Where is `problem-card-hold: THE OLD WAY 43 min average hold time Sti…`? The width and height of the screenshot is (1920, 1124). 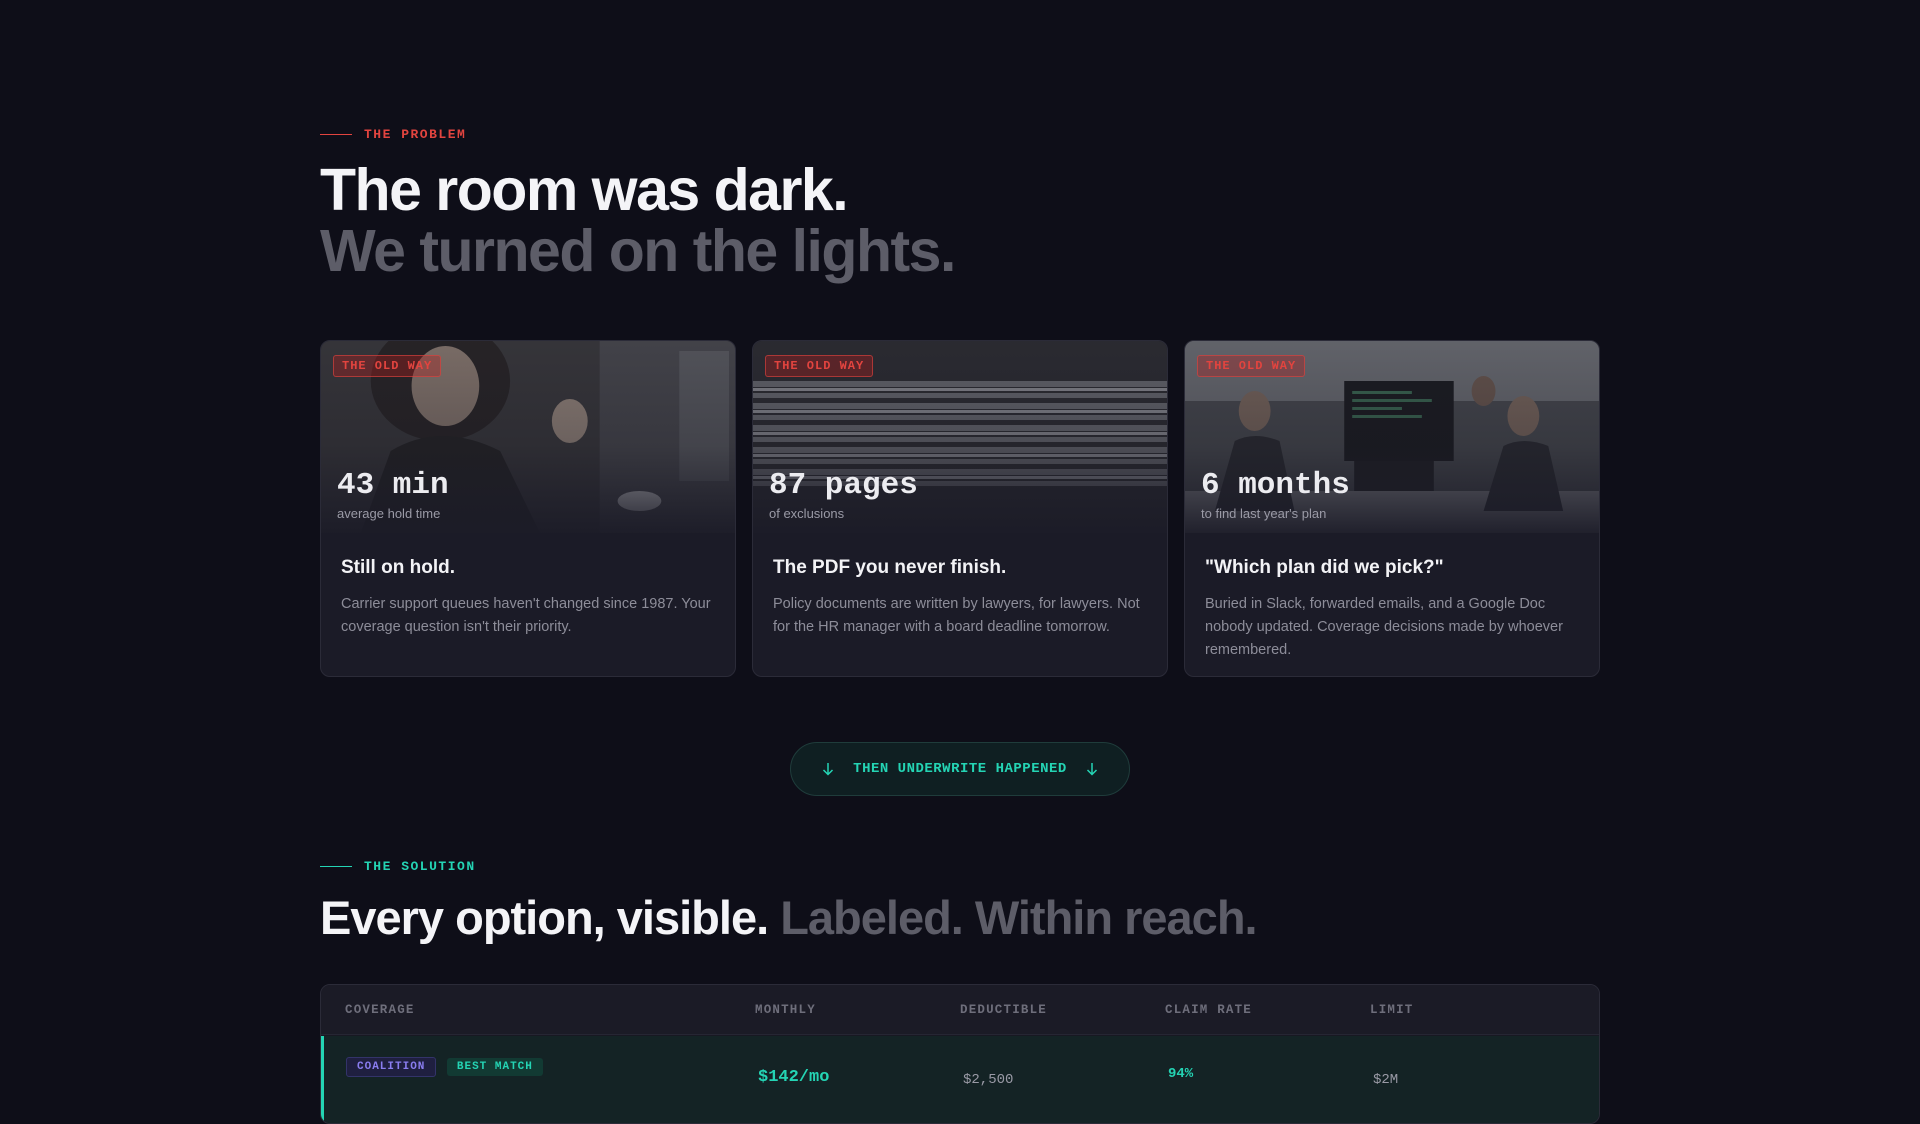 problem-card-hold: THE OLD WAY 43 min average hold time Sti… is located at coordinates (528, 508).